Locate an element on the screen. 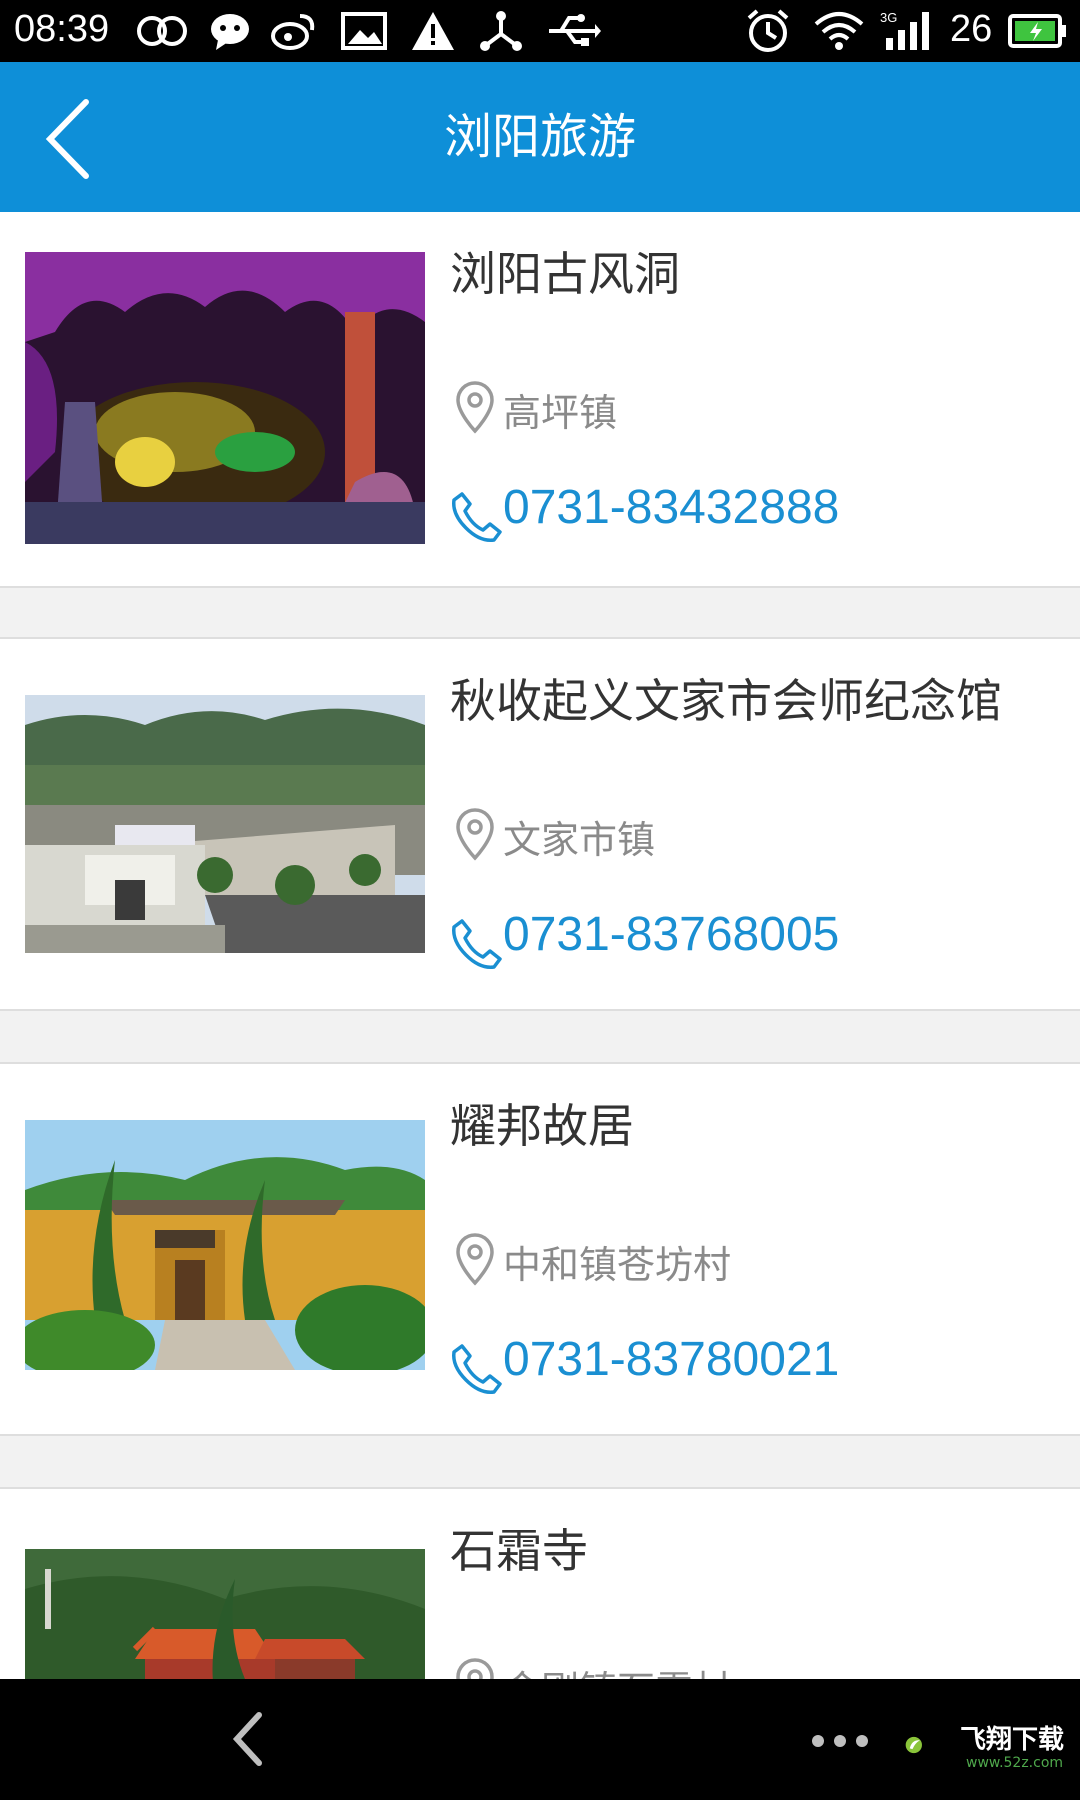 The height and width of the screenshot is (1800, 1080). network-icon is located at coordinates (501, 31).